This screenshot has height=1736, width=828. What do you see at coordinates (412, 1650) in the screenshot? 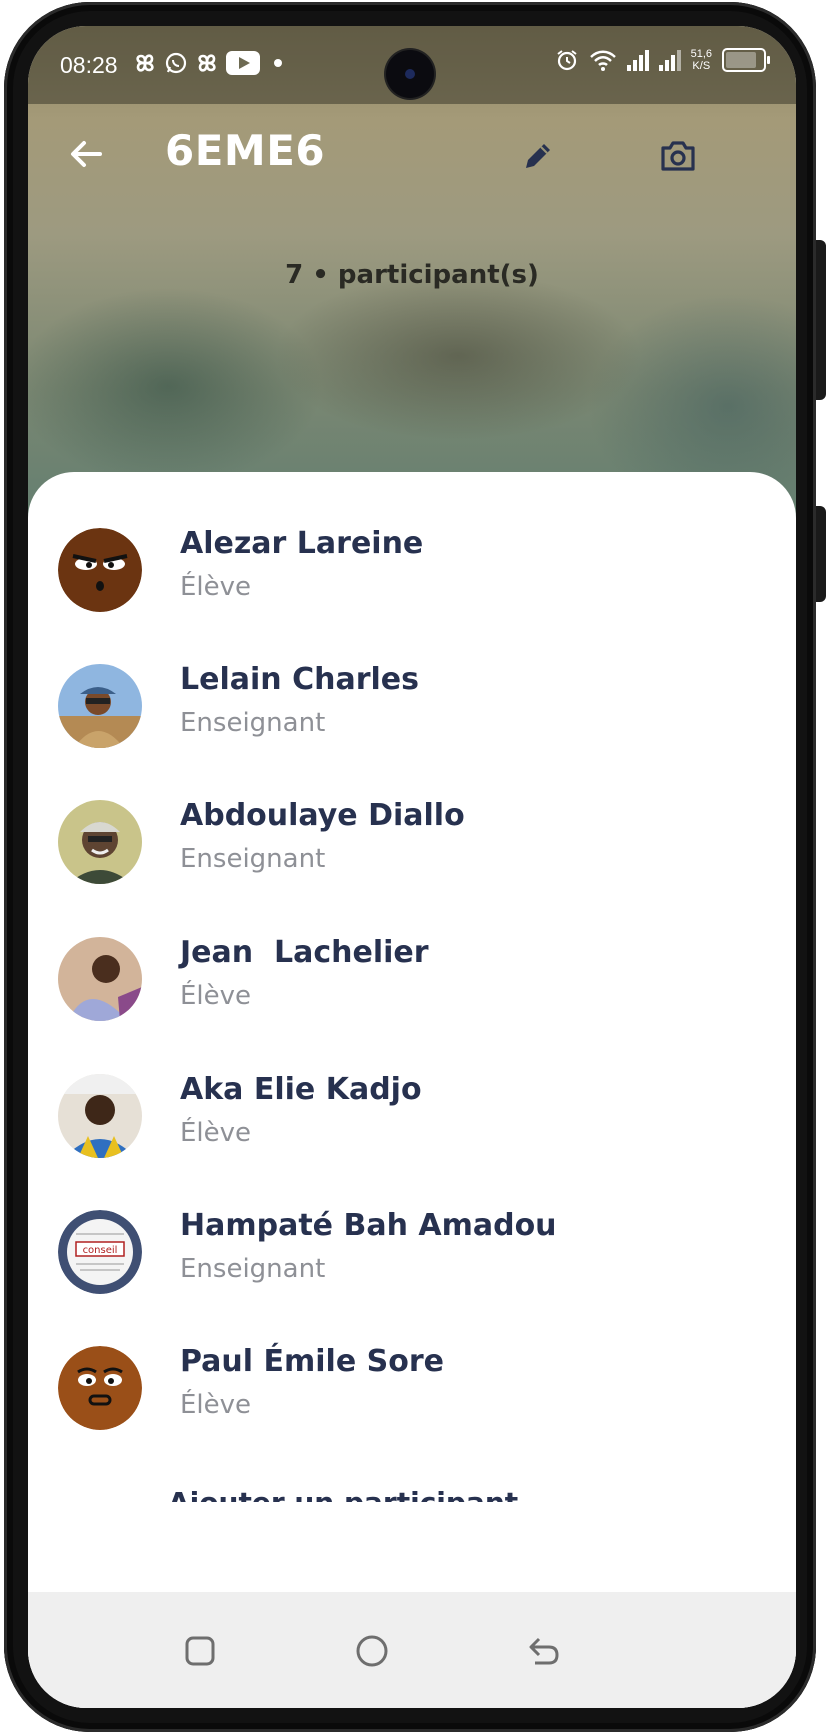
I see `system-nav-bar` at bounding box center [412, 1650].